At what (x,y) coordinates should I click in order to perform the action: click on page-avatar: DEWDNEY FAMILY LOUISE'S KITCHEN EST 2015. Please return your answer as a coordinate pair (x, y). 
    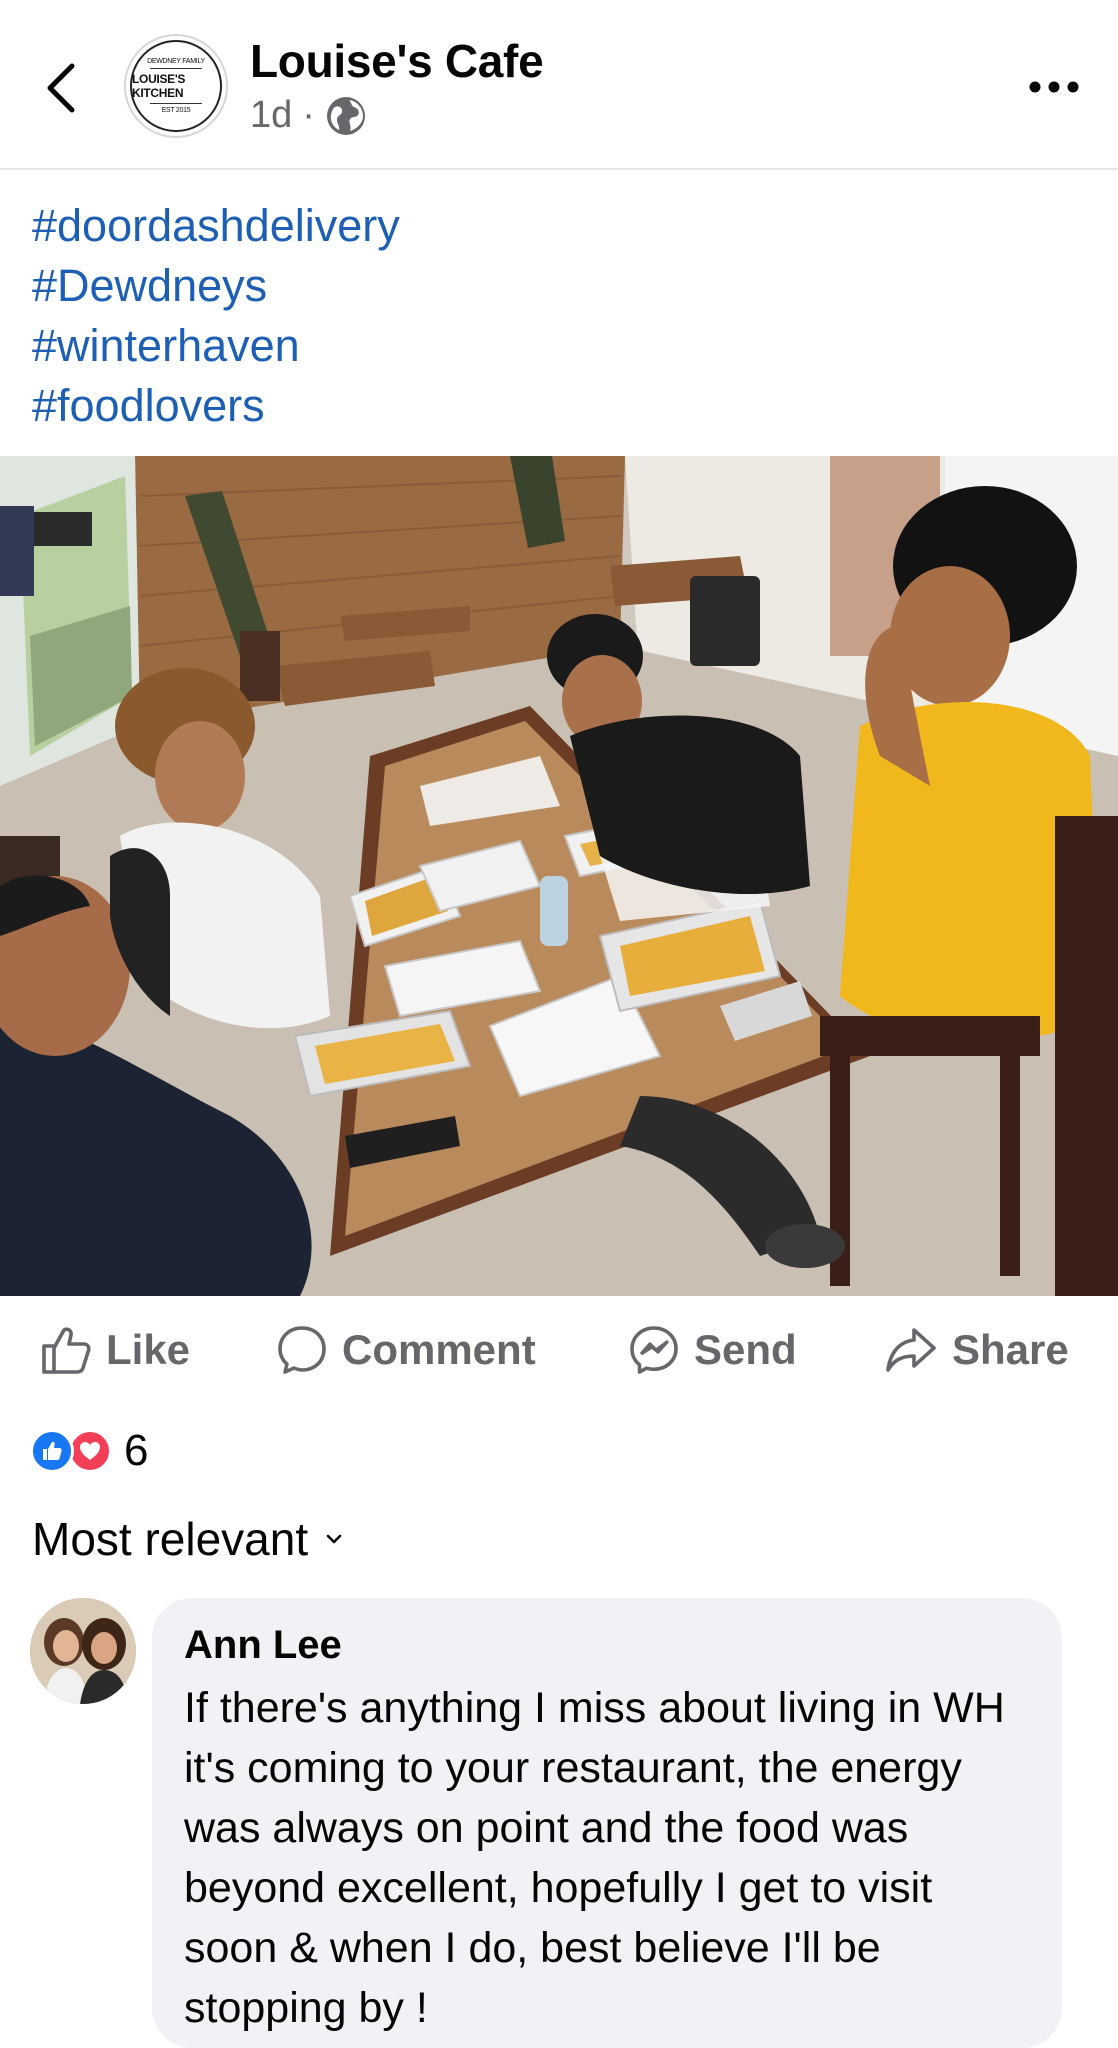
    Looking at the image, I should click on (176, 86).